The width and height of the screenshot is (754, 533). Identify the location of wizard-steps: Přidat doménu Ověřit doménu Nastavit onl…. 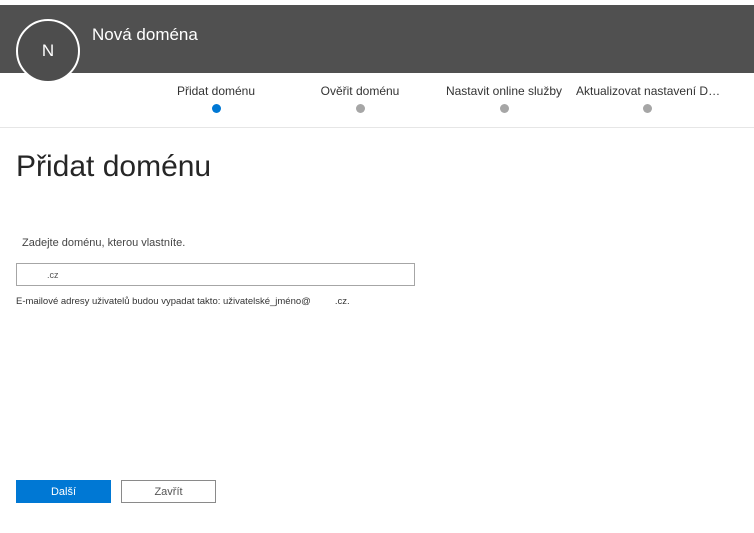
(377, 100).